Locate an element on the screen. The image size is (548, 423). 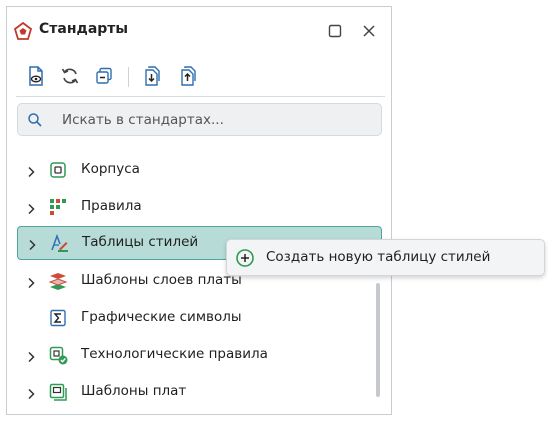
search-icon is located at coordinates (35, 120).